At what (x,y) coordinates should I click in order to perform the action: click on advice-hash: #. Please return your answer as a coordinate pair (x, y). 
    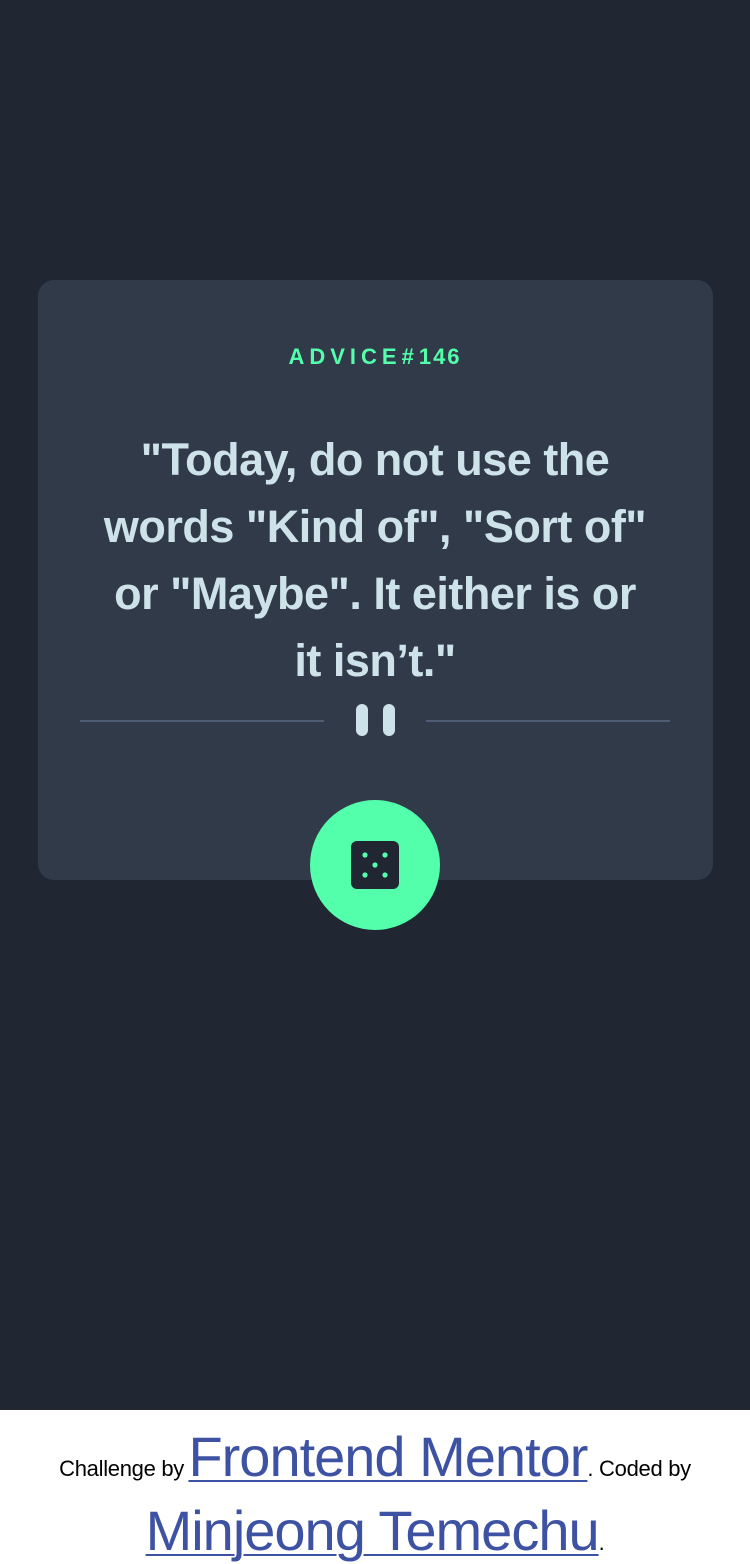
    Looking at the image, I should click on (410, 356).